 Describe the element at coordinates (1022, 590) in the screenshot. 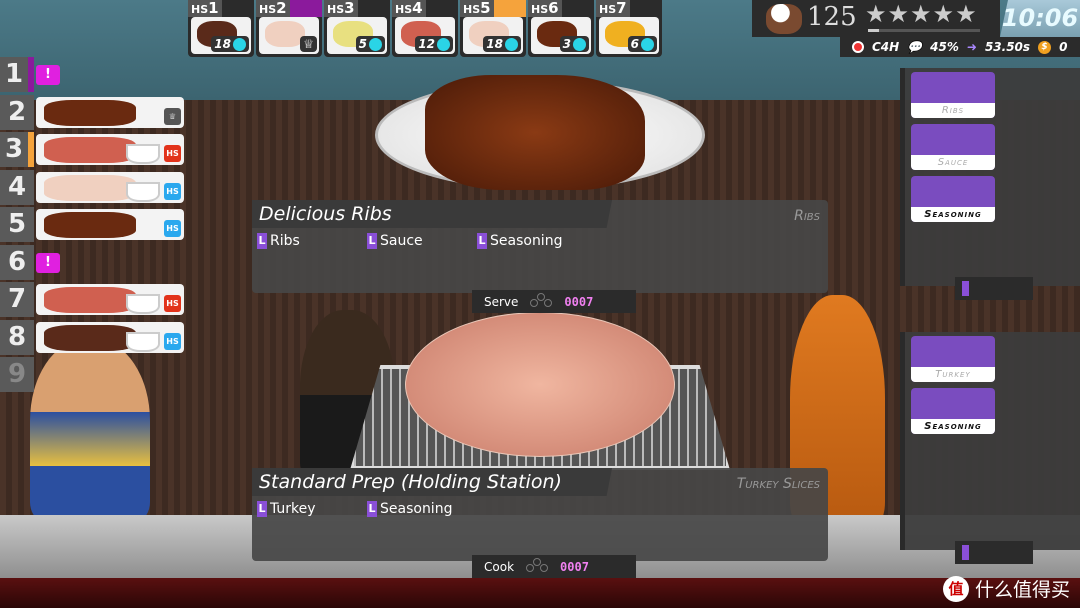

I see `watermark-text: 什么值得买` at that location.